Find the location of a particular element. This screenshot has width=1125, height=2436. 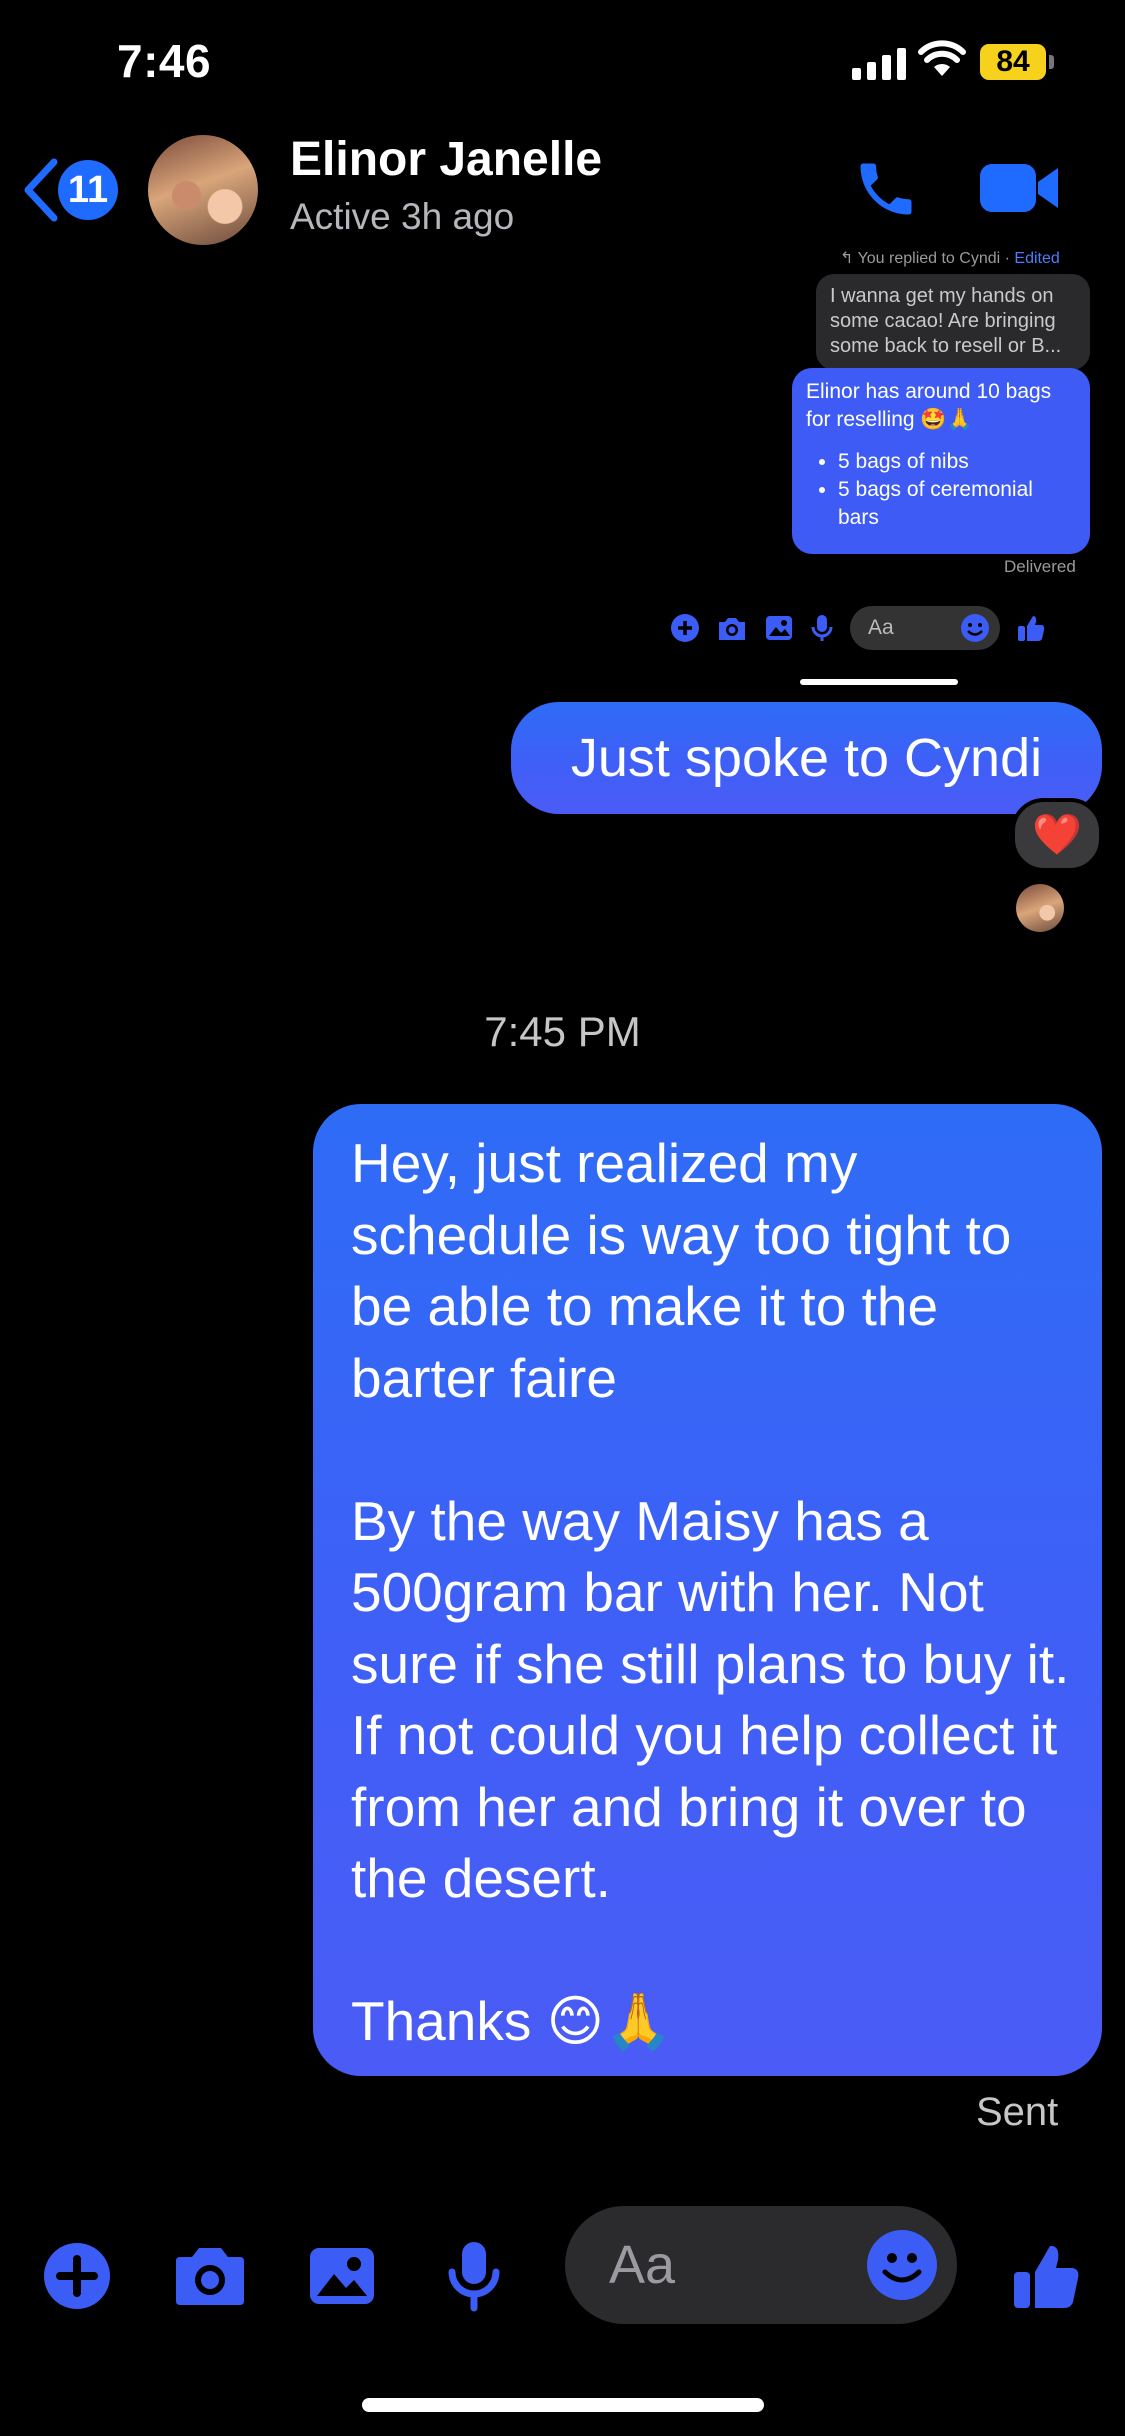

embedded-message-list: 5 bags of nibs 5 bags of ceremonial bars is located at coordinates (941, 490).